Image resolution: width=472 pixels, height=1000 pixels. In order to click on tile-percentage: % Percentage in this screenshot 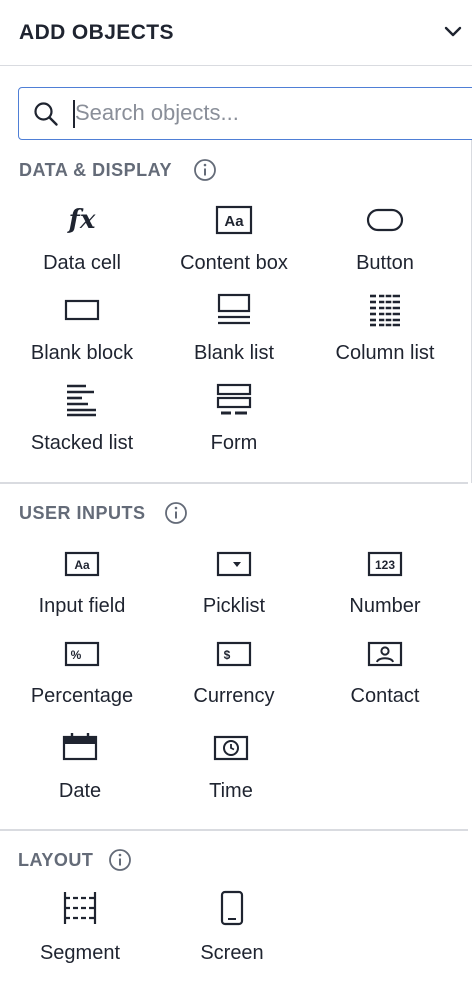, I will do `click(82, 681)`.